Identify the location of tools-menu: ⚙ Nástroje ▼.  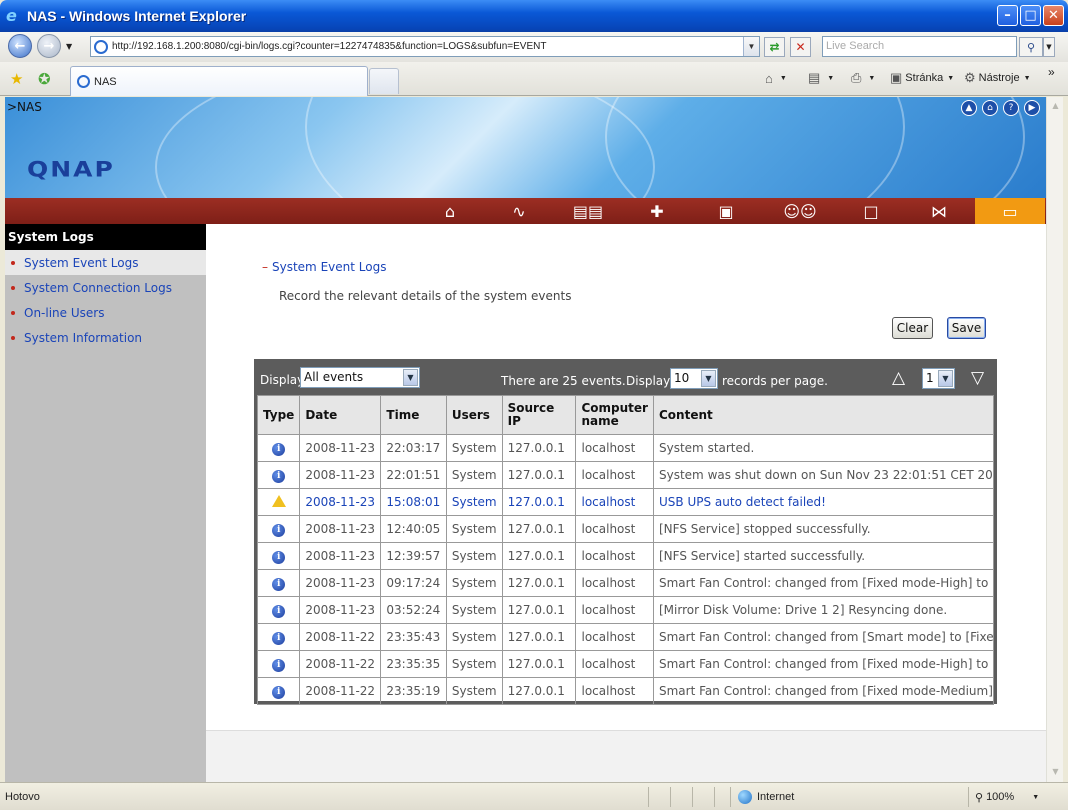
(997, 78).